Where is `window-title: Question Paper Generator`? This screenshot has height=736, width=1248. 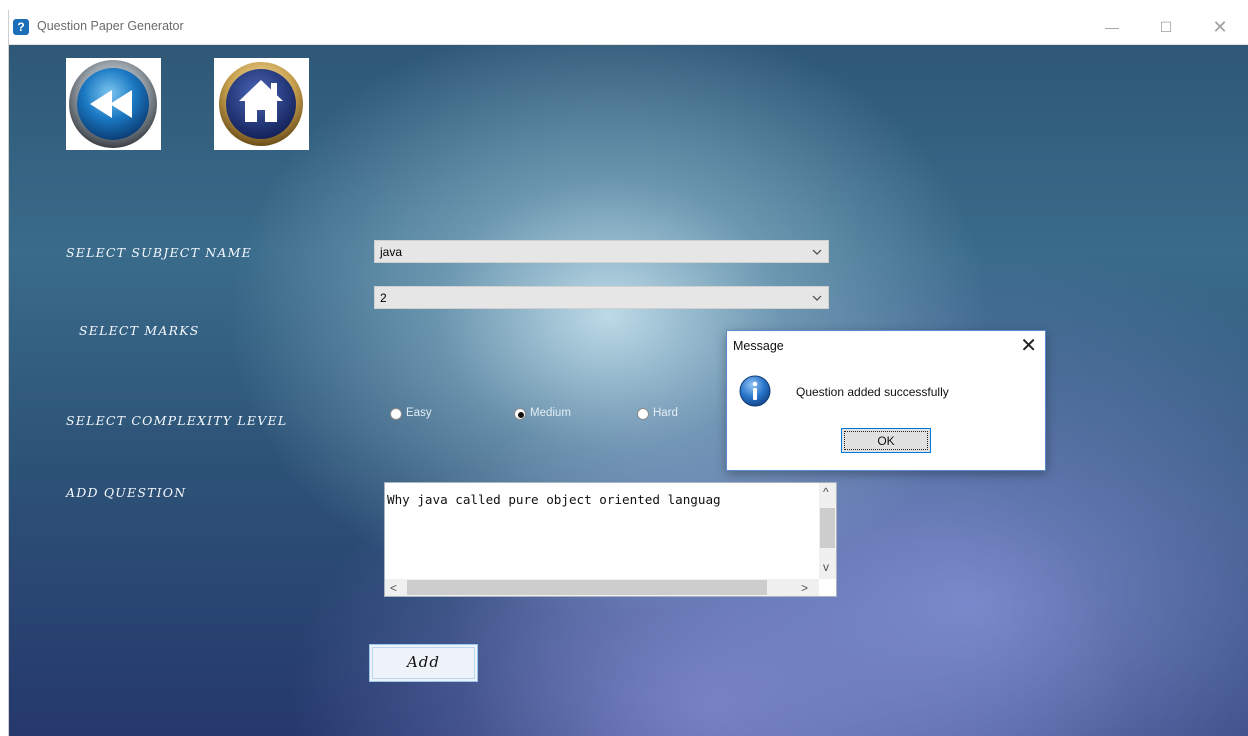 window-title: Question Paper Generator is located at coordinates (110, 26).